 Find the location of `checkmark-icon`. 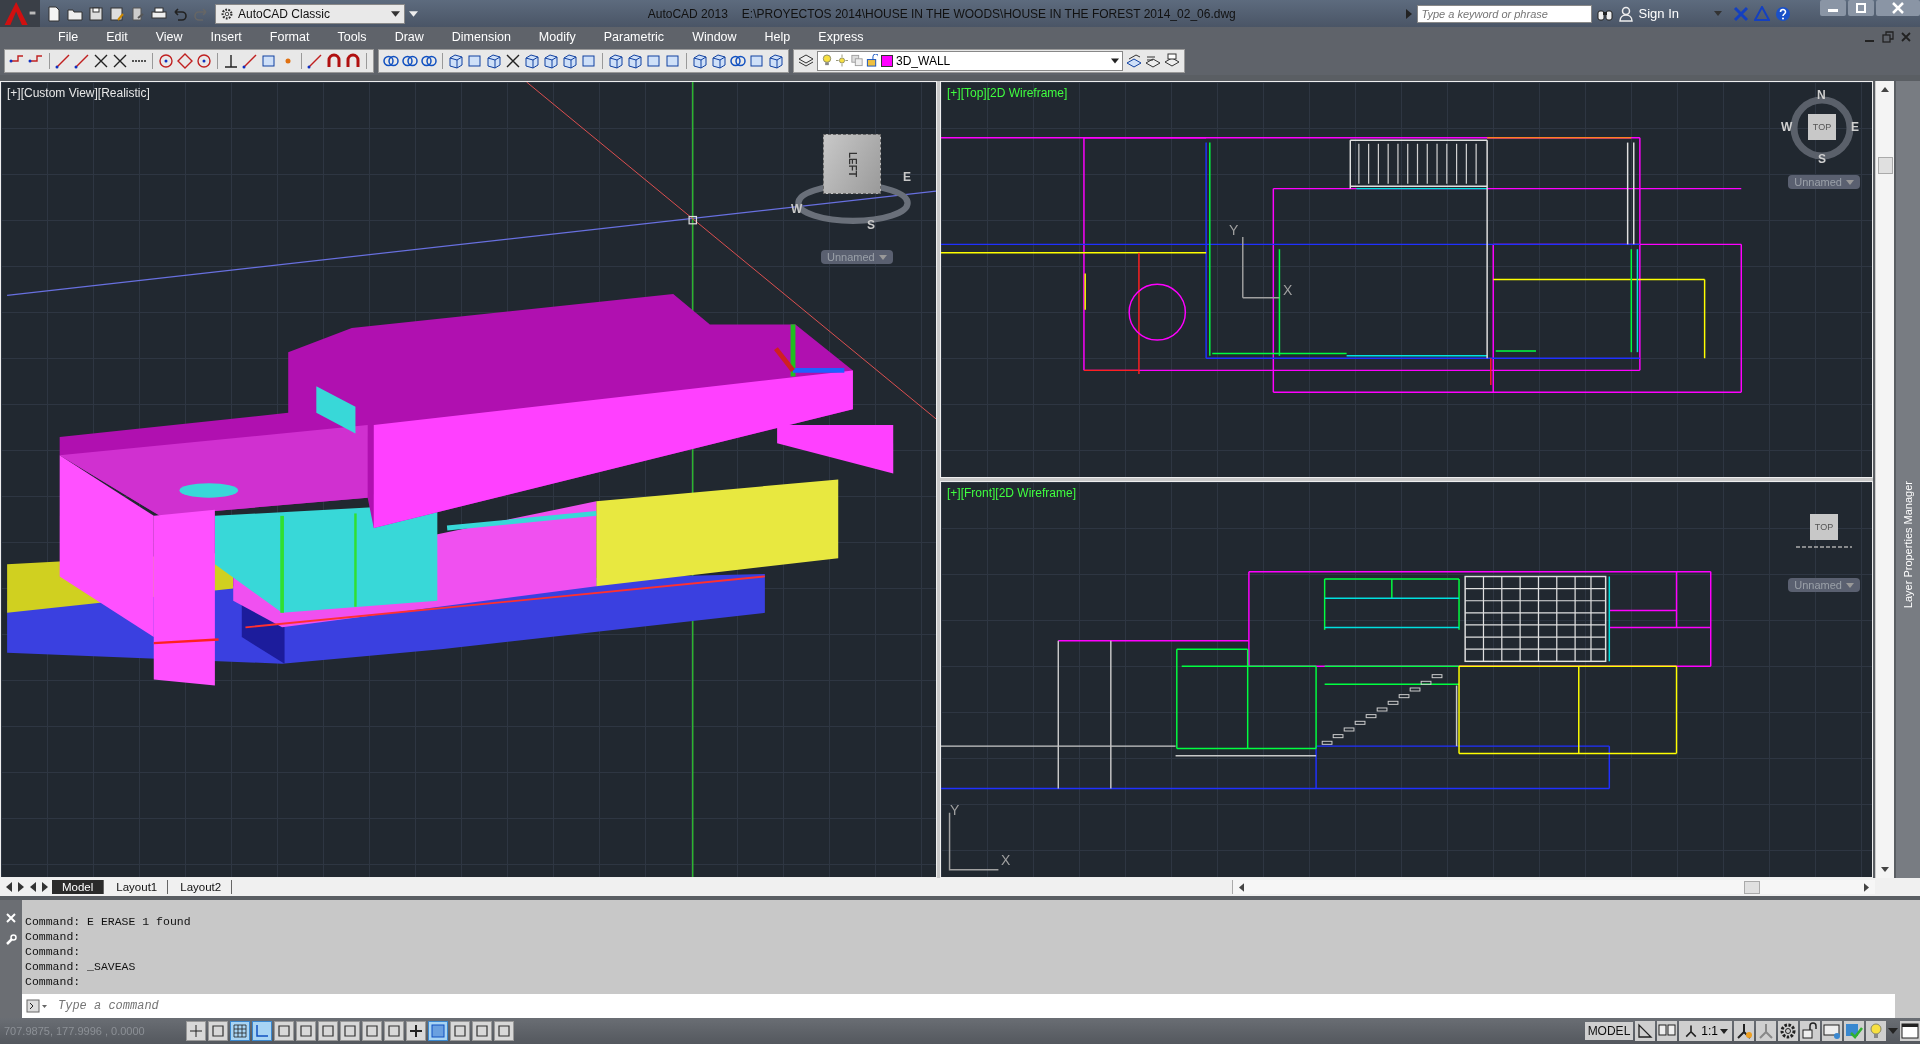

checkmark-icon is located at coordinates (1854, 1031).